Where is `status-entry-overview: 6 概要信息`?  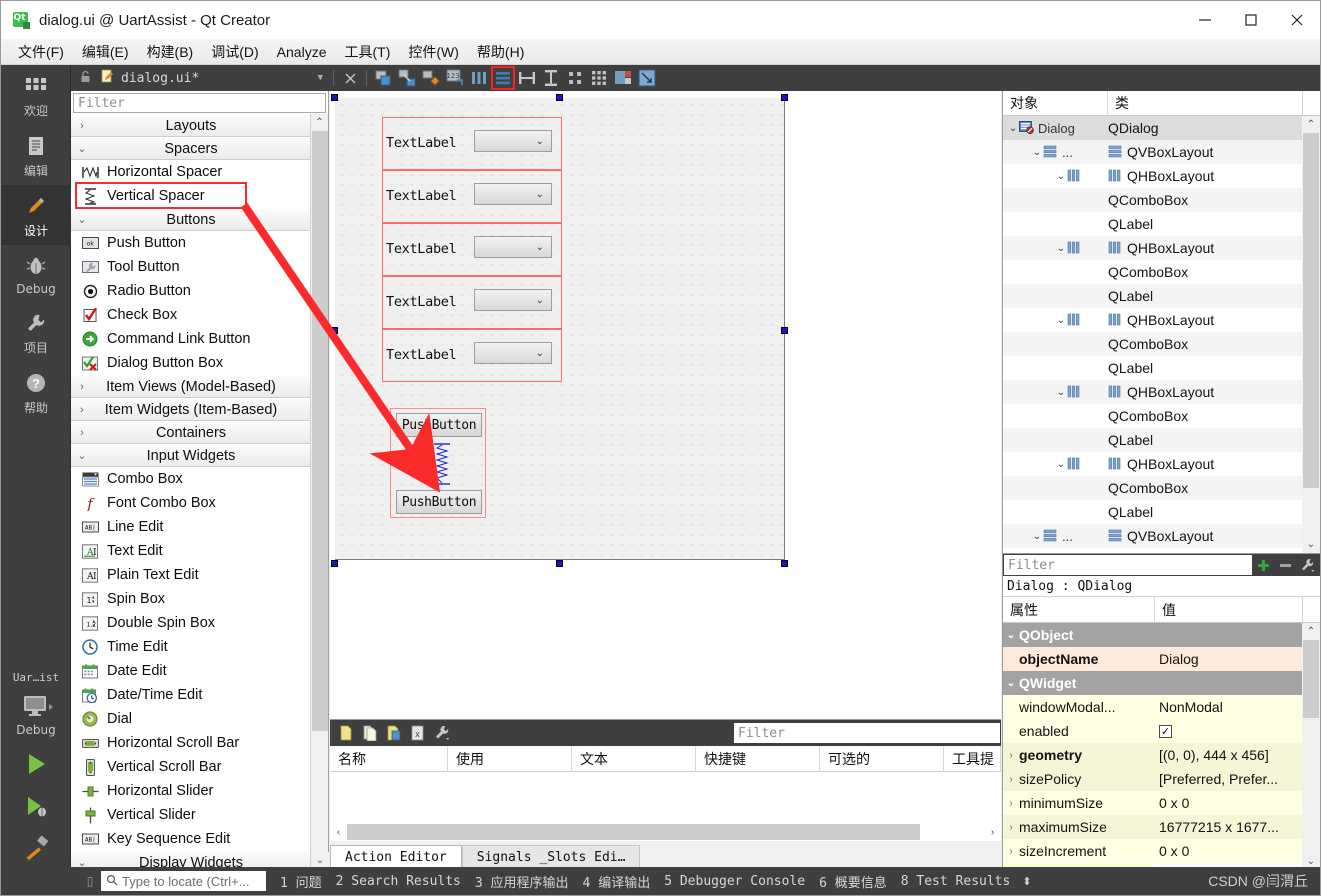
status-entry-overview: 6 概要信息 is located at coordinates (853, 881).